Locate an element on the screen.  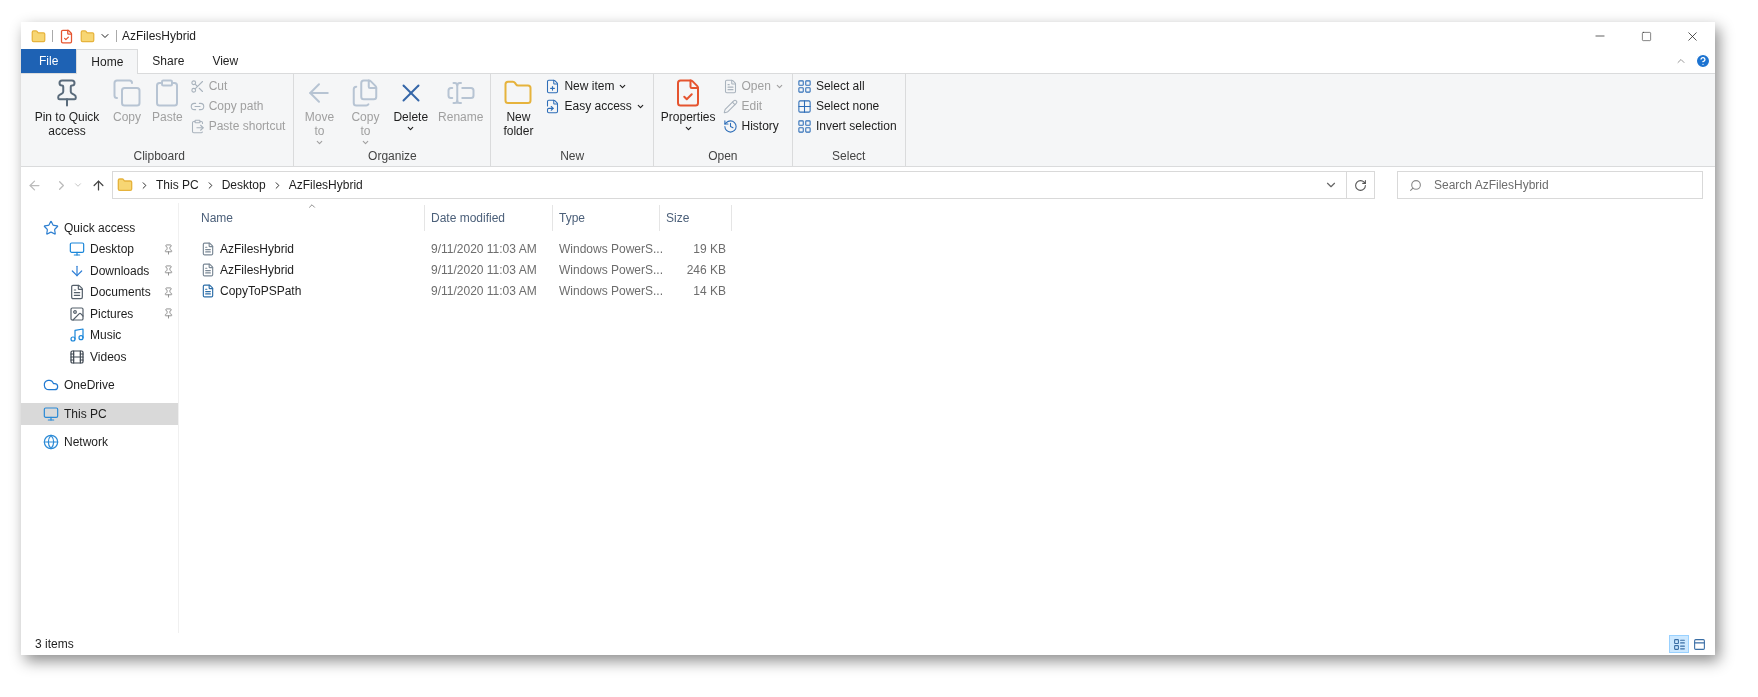
ribbon-button: Easy access is located at coordinates (595, 106).